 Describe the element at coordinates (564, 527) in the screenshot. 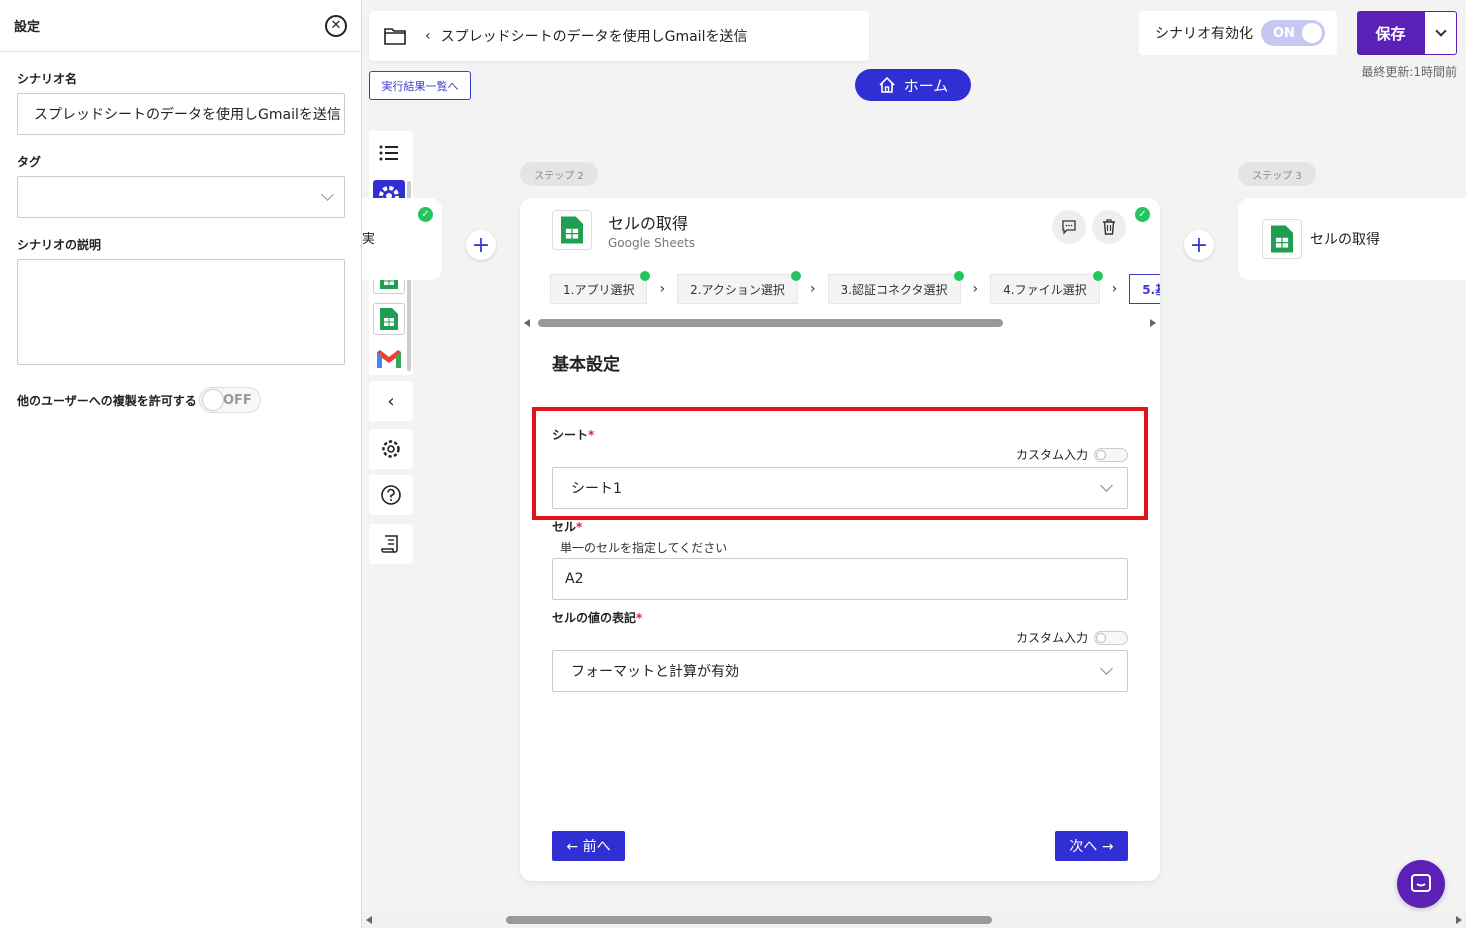

I see `label-text: セル` at that location.